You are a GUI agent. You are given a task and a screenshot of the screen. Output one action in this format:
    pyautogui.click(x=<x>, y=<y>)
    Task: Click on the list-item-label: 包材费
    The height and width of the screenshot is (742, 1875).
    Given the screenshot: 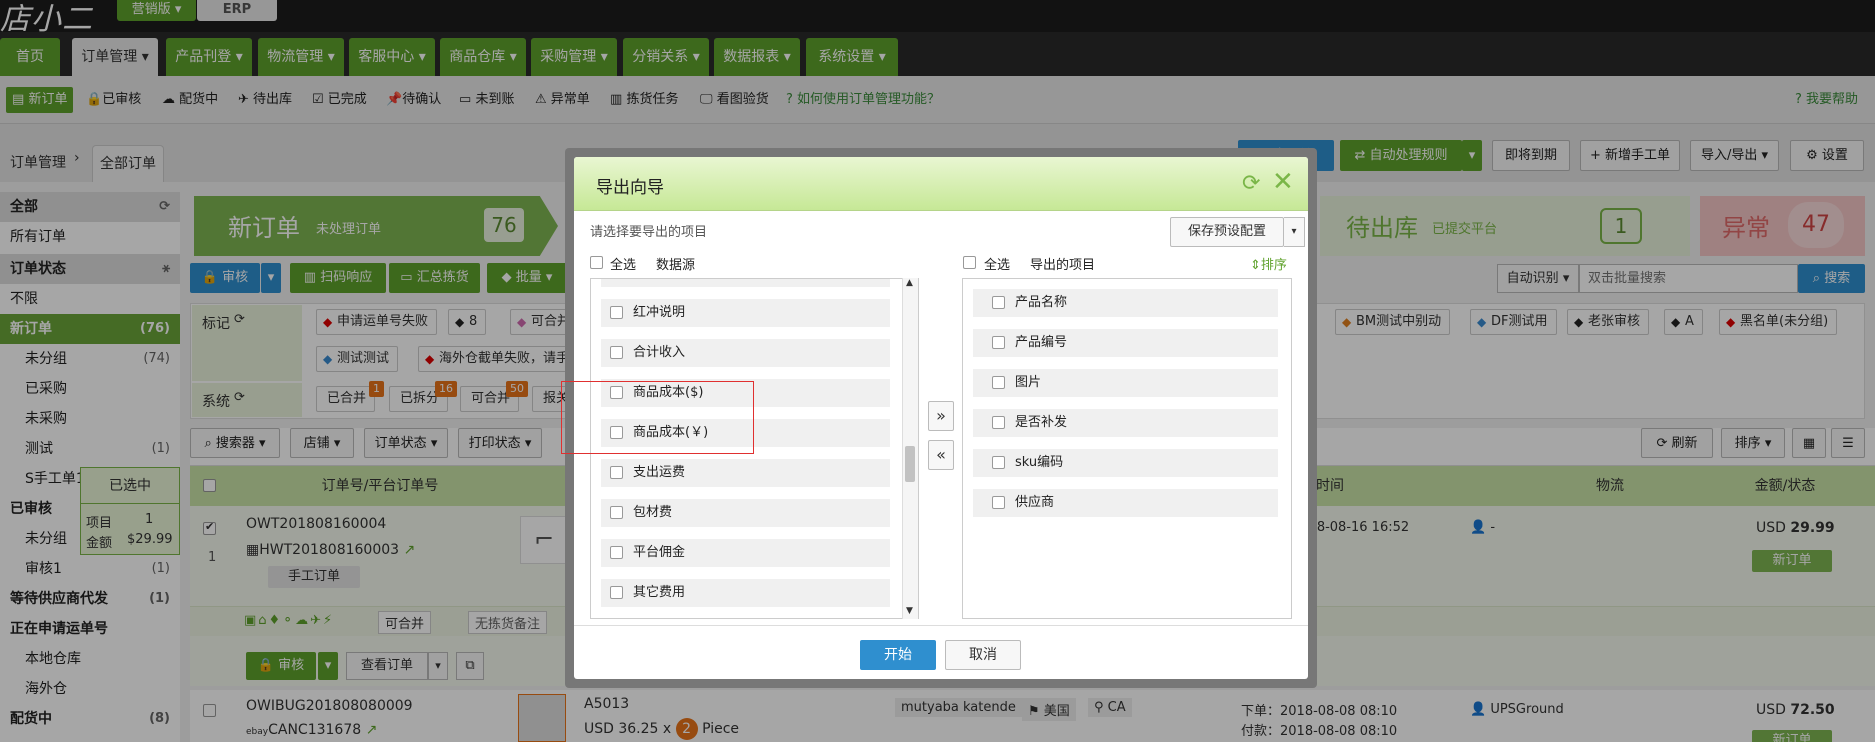 What is the action you would take?
    pyautogui.click(x=653, y=512)
    